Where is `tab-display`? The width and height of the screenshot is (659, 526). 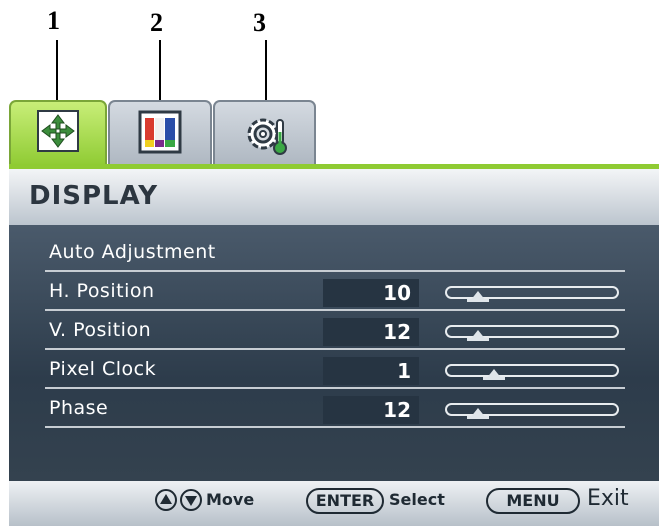 tab-display is located at coordinates (58, 133).